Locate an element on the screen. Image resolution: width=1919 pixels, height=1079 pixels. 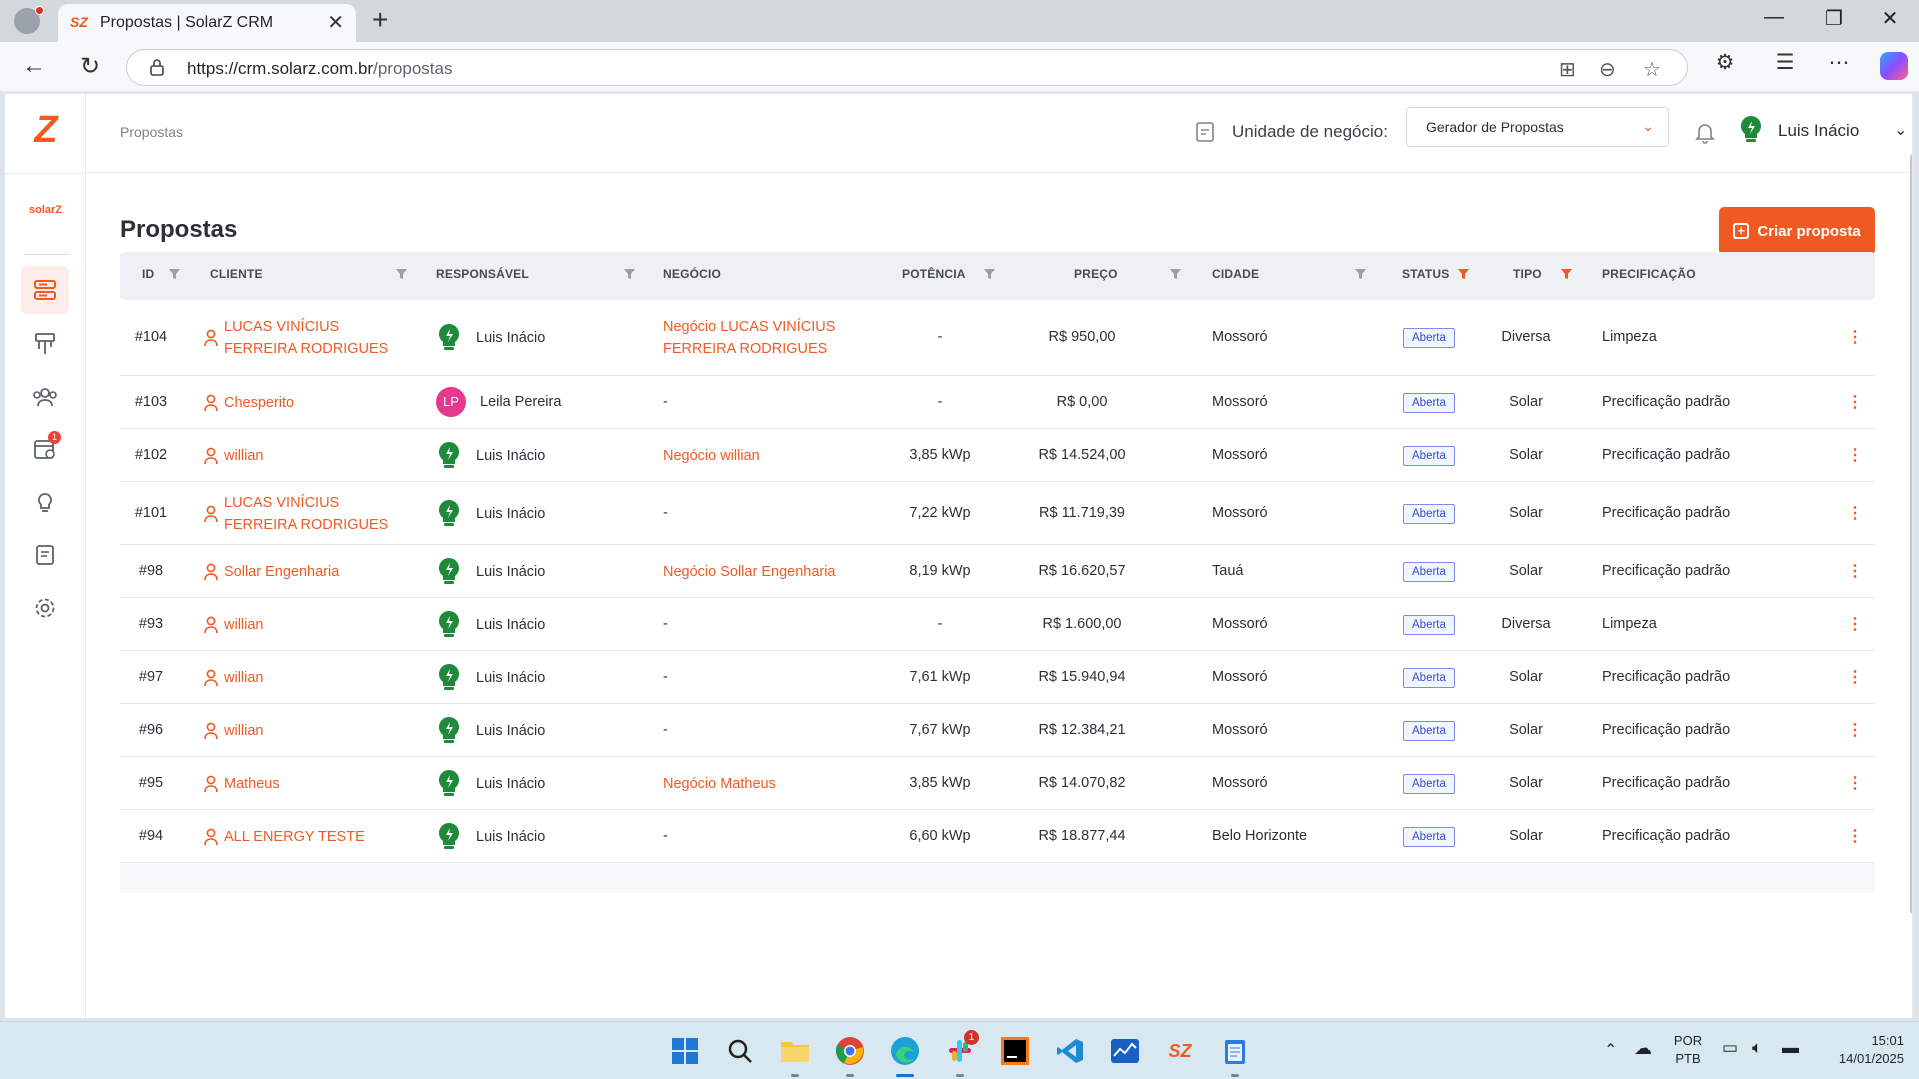
create-proposal-button: + Criar proposta is located at coordinates (1797, 231).